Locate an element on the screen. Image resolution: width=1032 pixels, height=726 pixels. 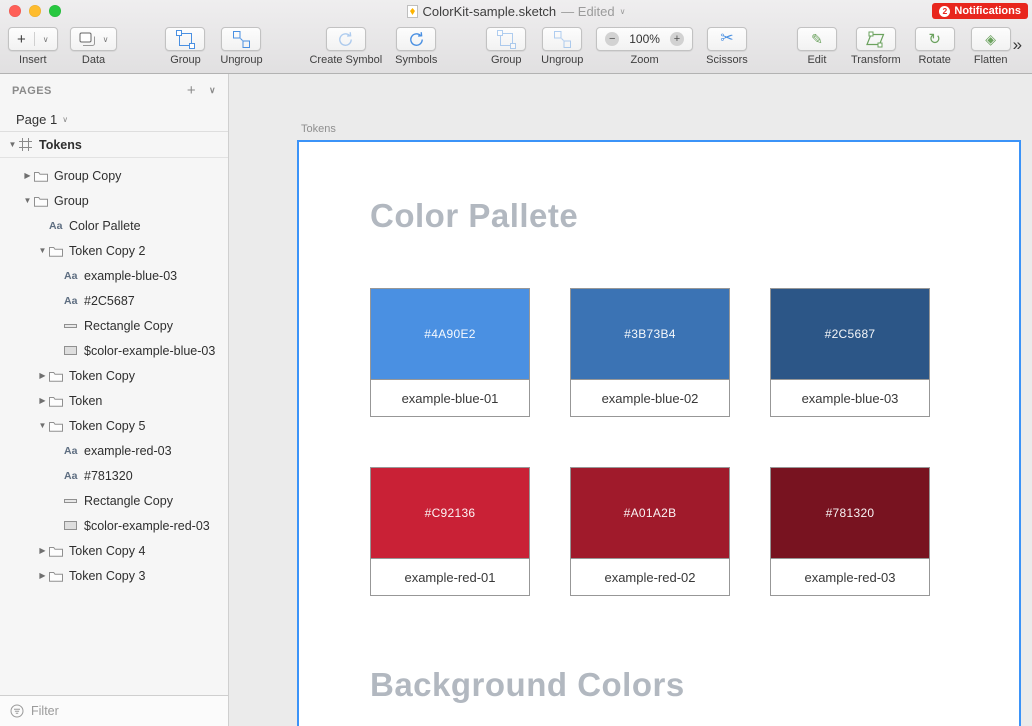
traffic-lights is located at coordinates (35, 11).